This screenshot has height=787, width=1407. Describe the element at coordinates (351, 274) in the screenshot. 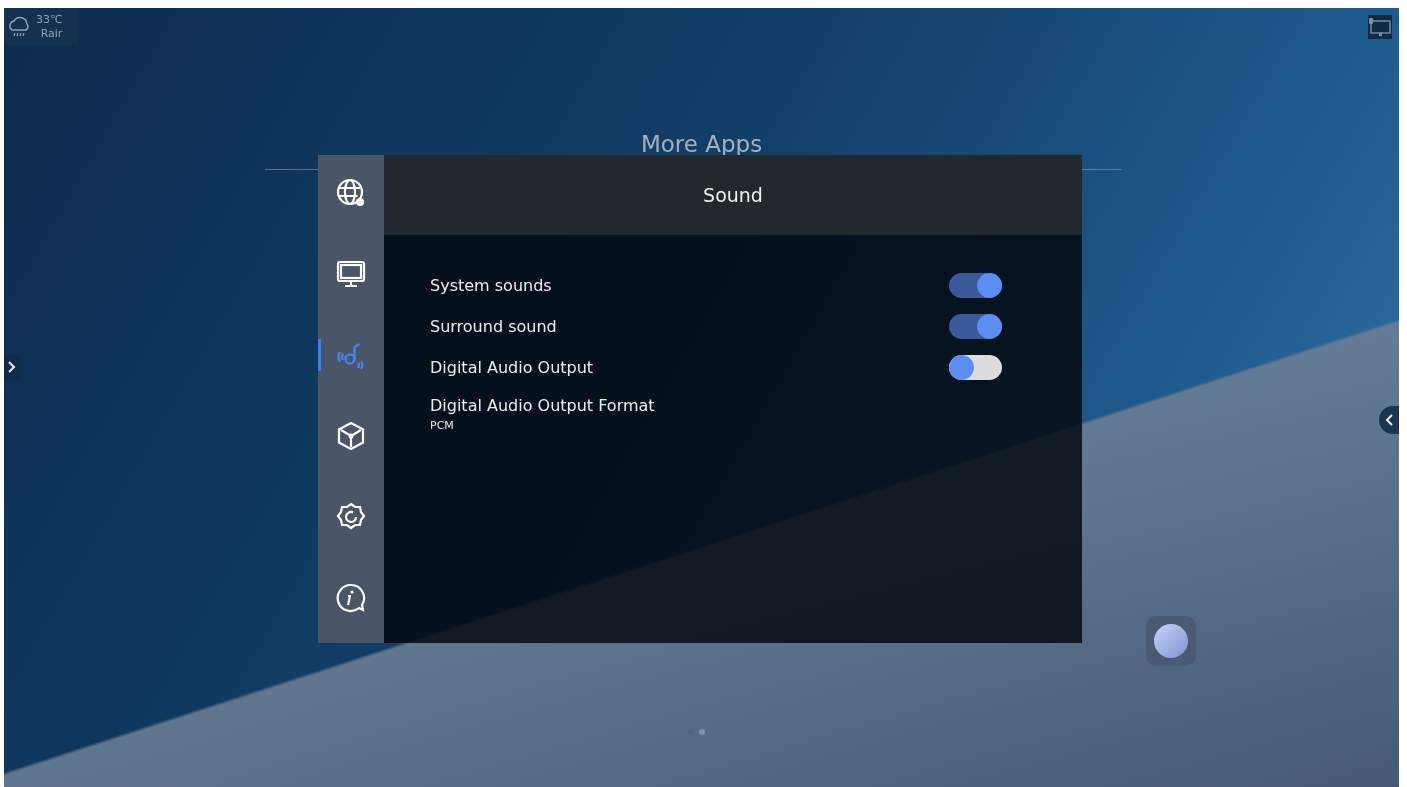

I see `monitor-icon` at that location.